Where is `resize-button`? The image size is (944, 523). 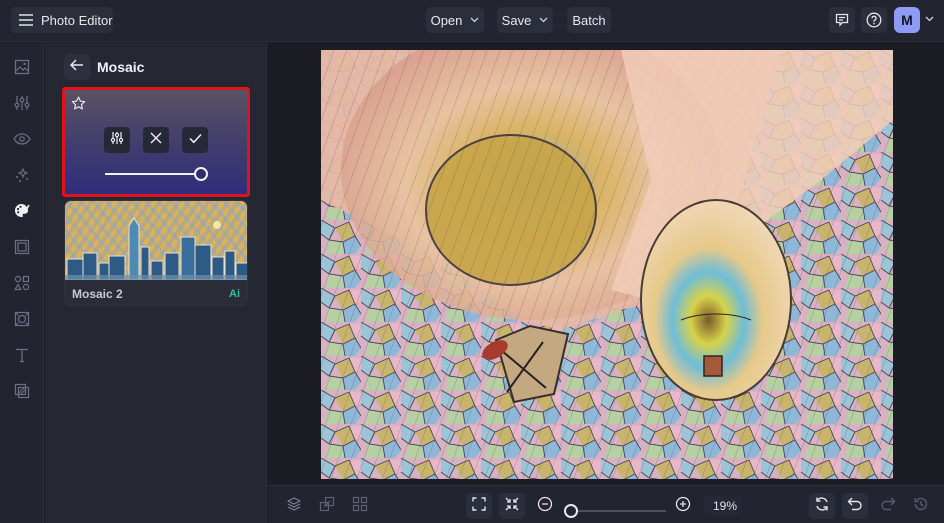
resize-button is located at coordinates (327, 506).